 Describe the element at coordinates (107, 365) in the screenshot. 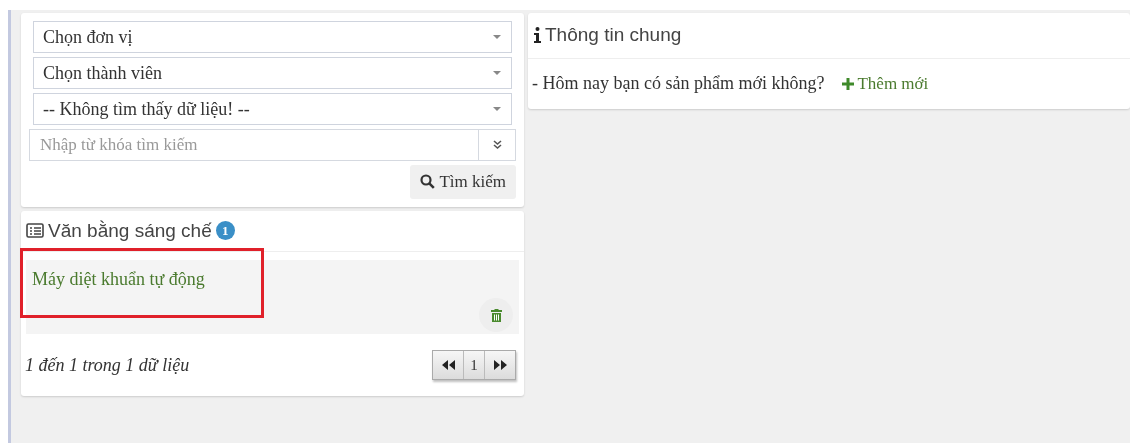

I see `pagination-summary: 1 đến 1 trong 1 dữ liệu` at that location.